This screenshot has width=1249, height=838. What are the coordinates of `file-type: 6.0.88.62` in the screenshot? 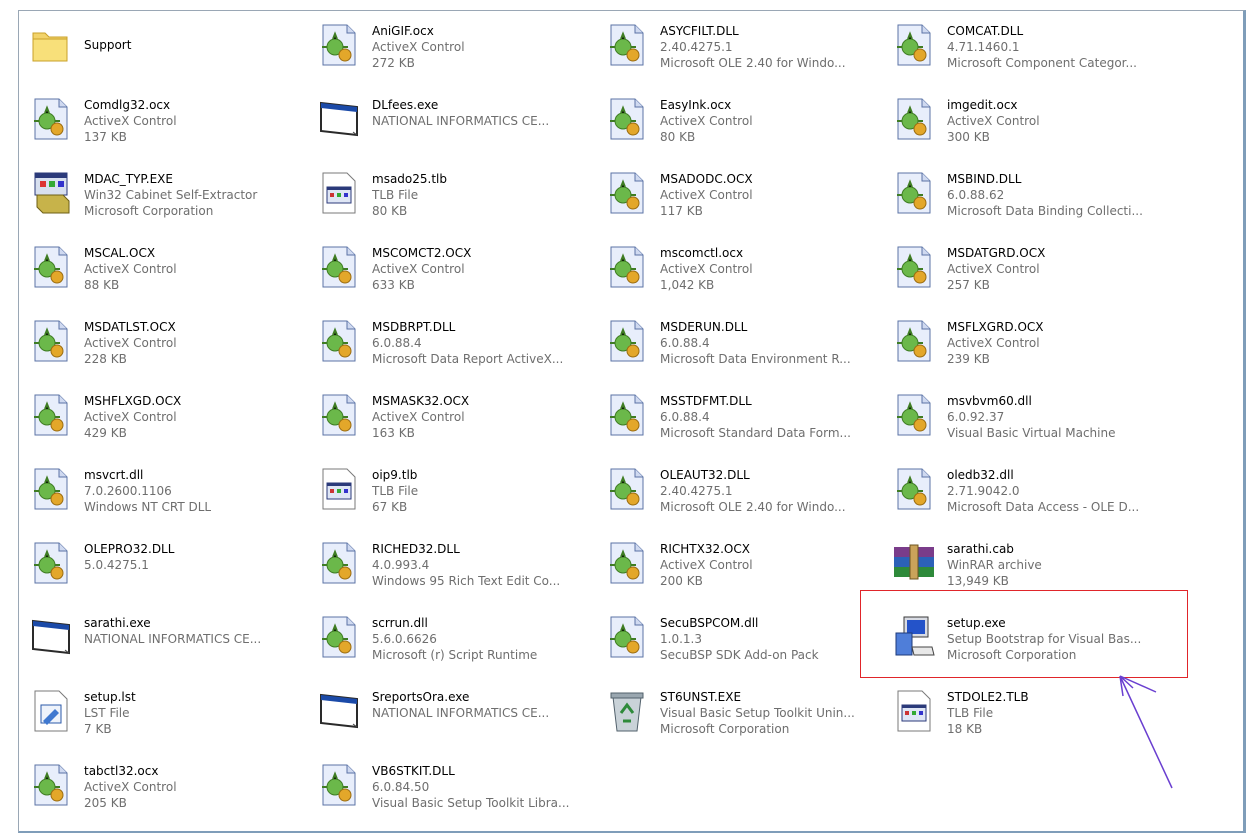 It's located at (976, 195).